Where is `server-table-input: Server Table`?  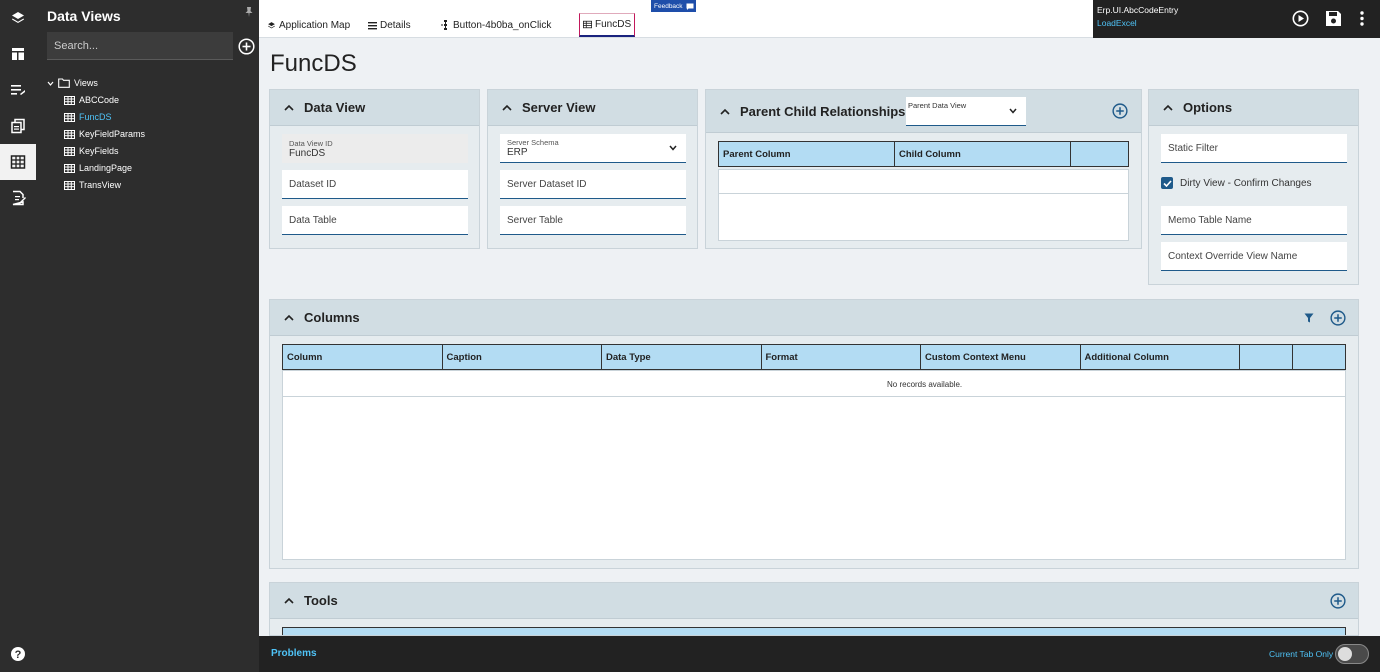 server-table-input: Server Table is located at coordinates (593, 220).